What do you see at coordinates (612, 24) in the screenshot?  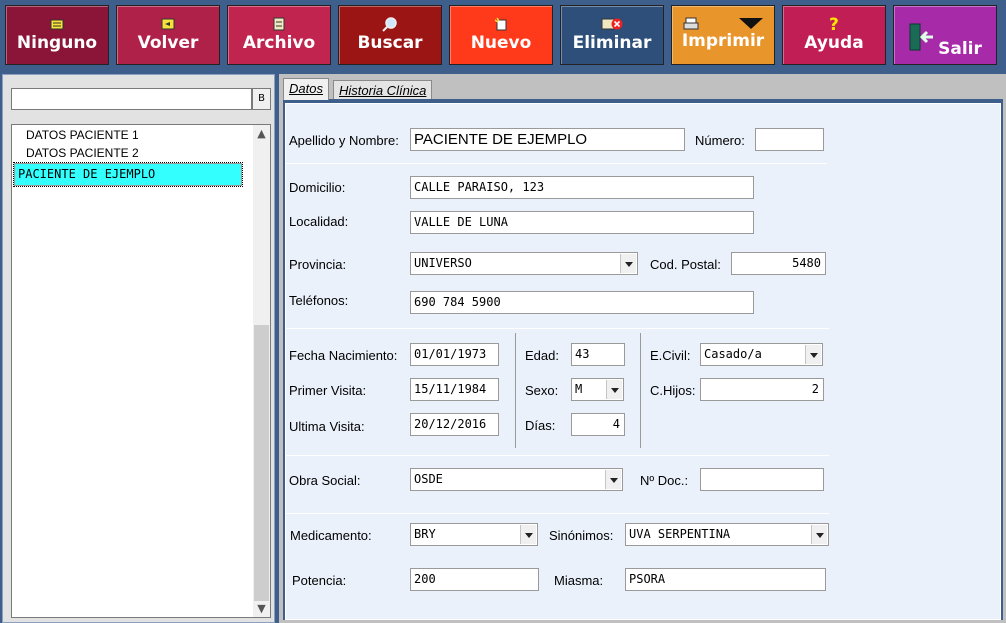 I see `delete-icon` at bounding box center [612, 24].